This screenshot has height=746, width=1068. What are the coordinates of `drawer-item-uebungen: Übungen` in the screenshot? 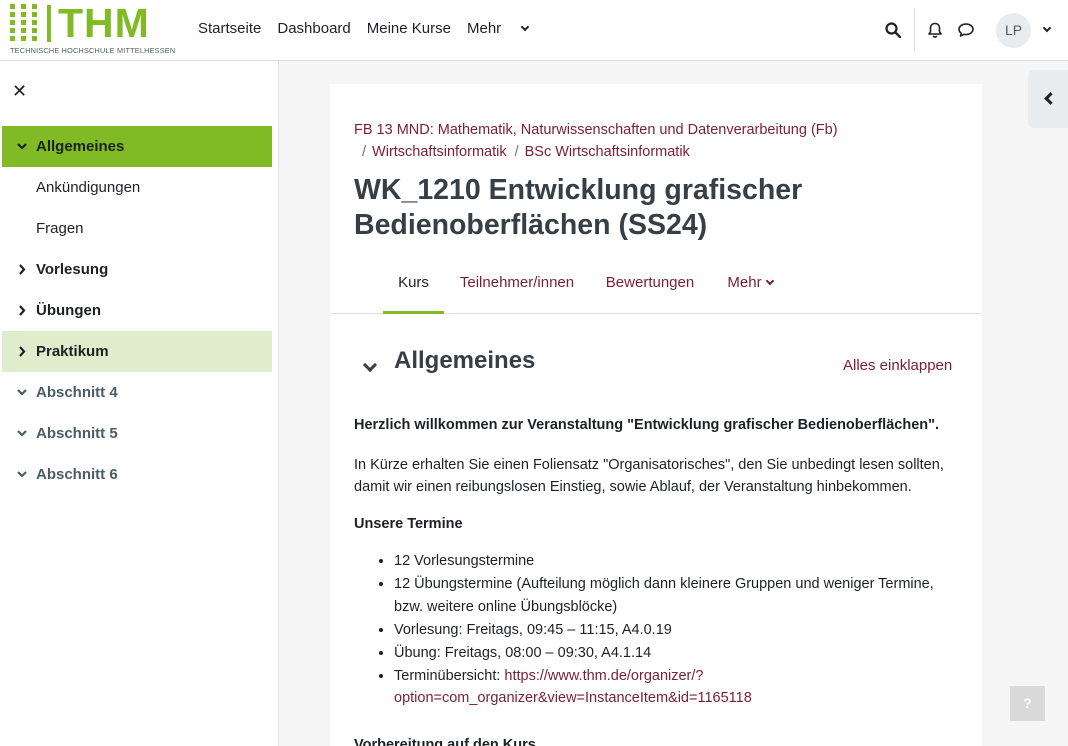 It's located at (137, 310).